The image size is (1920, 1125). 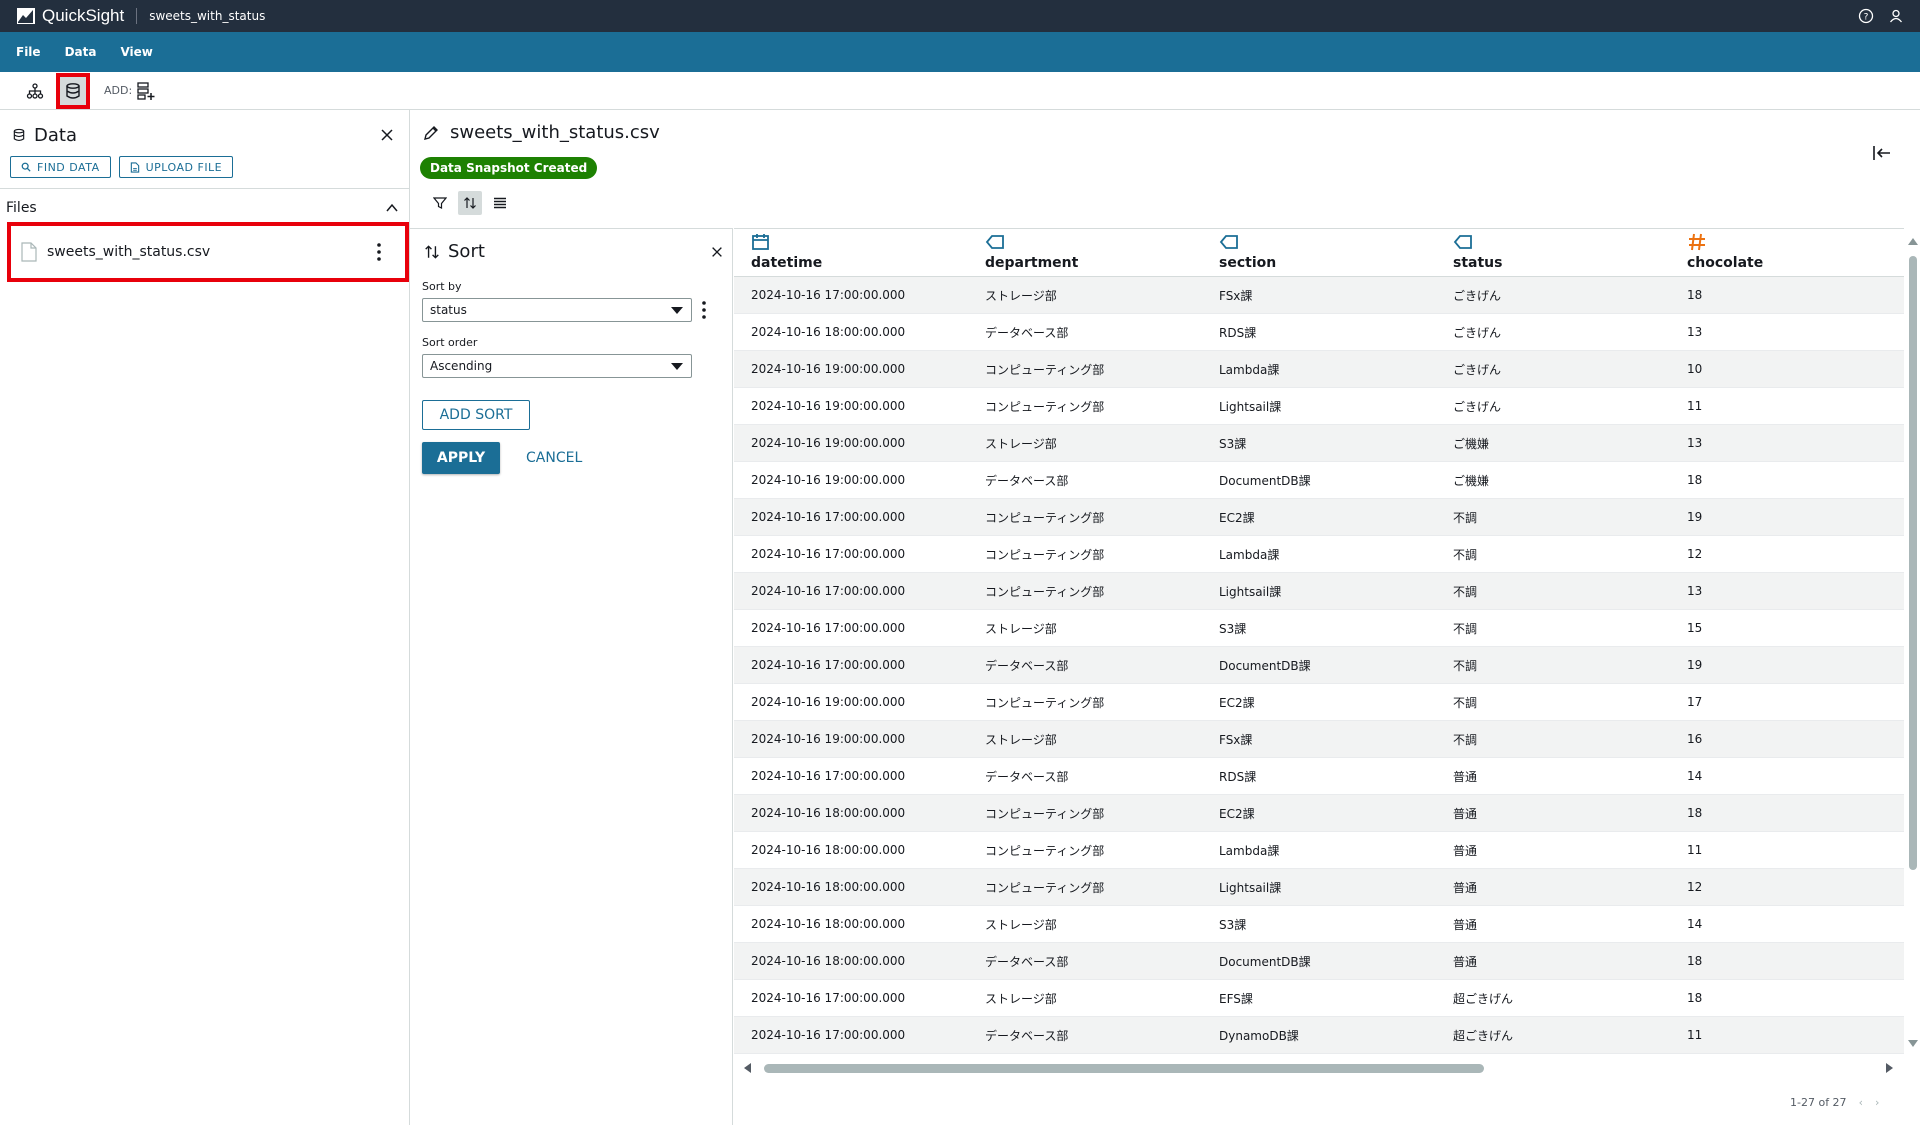 I want to click on hash-icon, so click(x=1697, y=242).